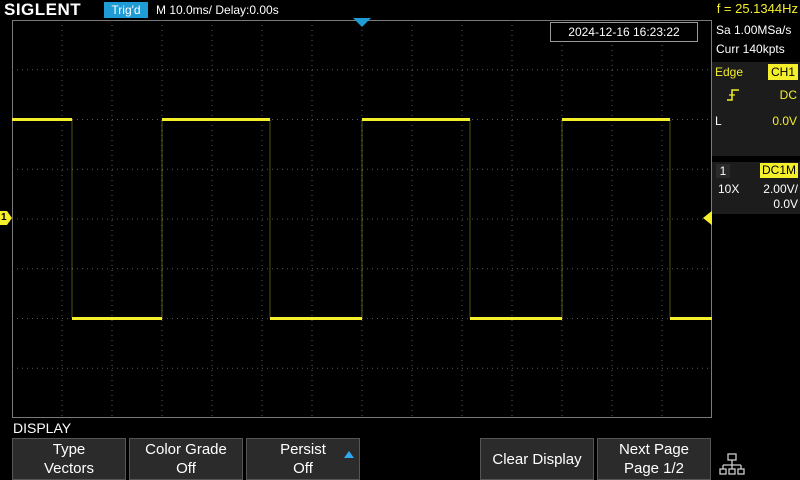  I want to click on sample-rate: Sa 1.00MSa/s, so click(754, 30).